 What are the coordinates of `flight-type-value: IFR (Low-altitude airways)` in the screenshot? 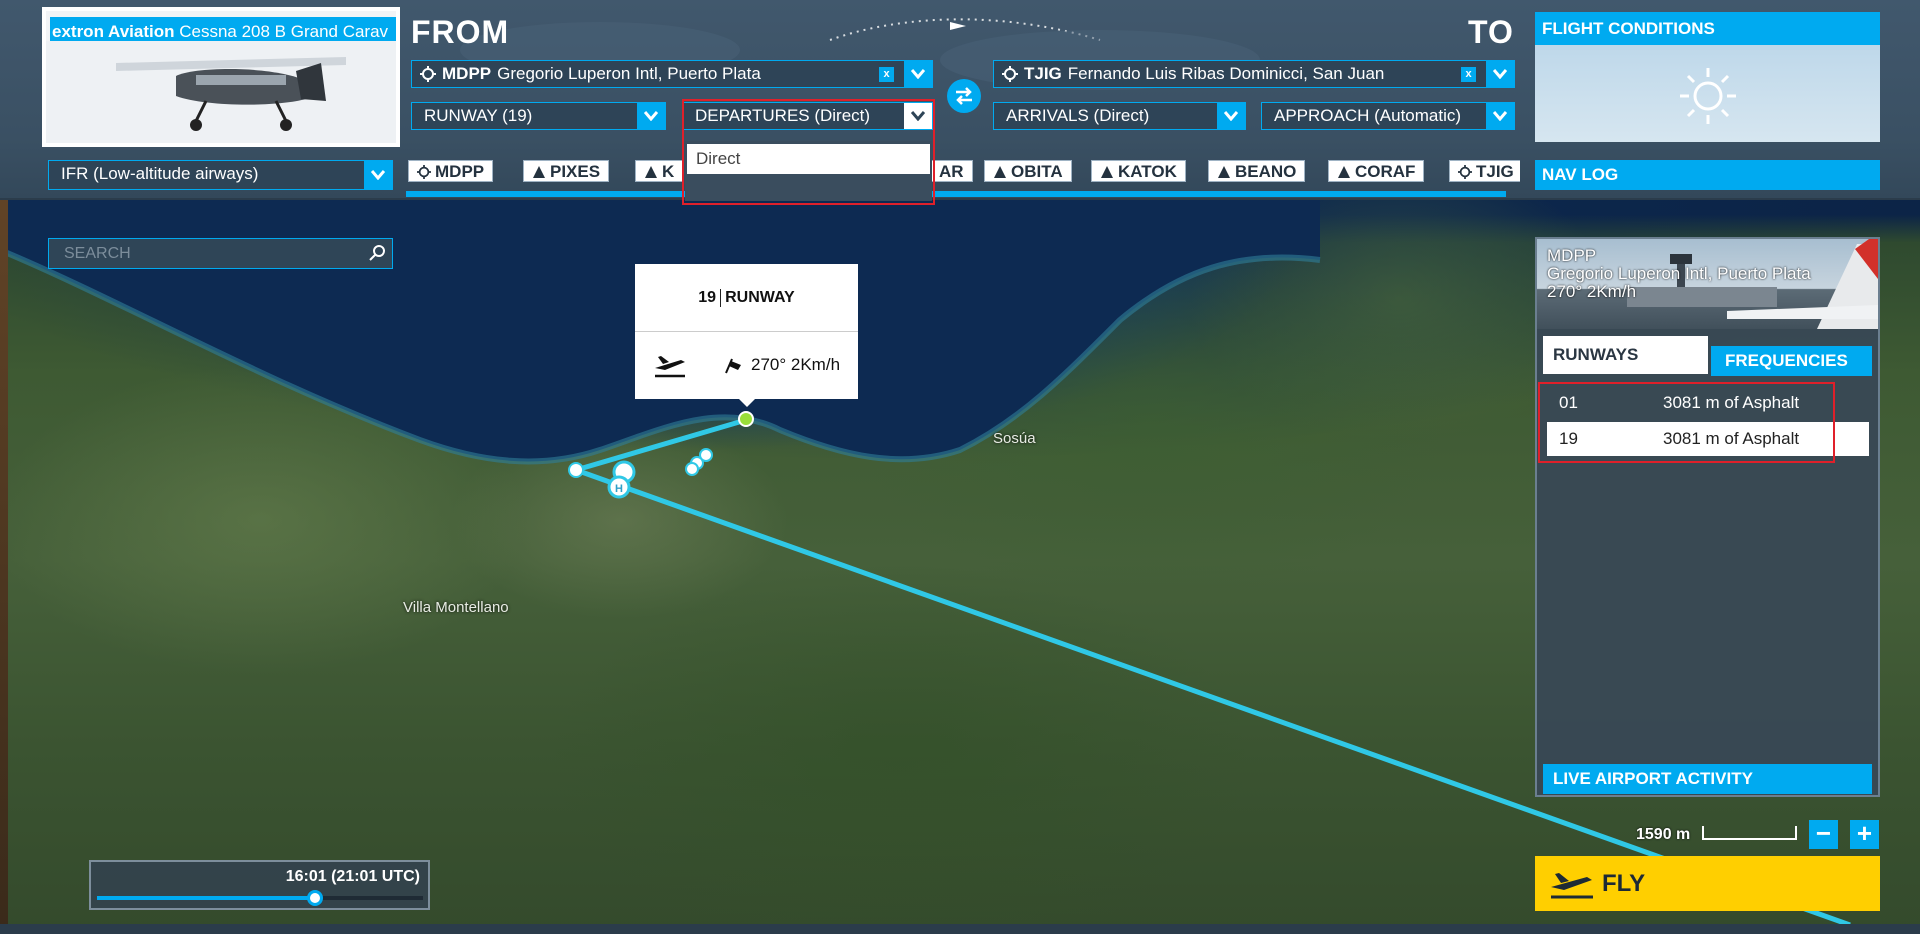 It's located at (160, 173).